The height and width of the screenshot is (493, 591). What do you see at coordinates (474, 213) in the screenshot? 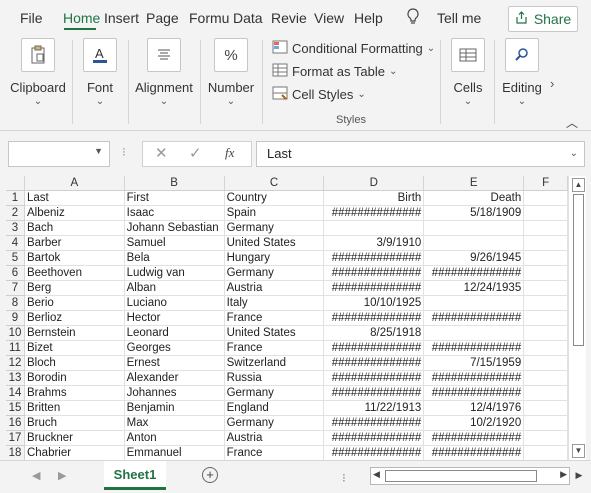
I see `cell-e: 5/18/1909` at bounding box center [474, 213].